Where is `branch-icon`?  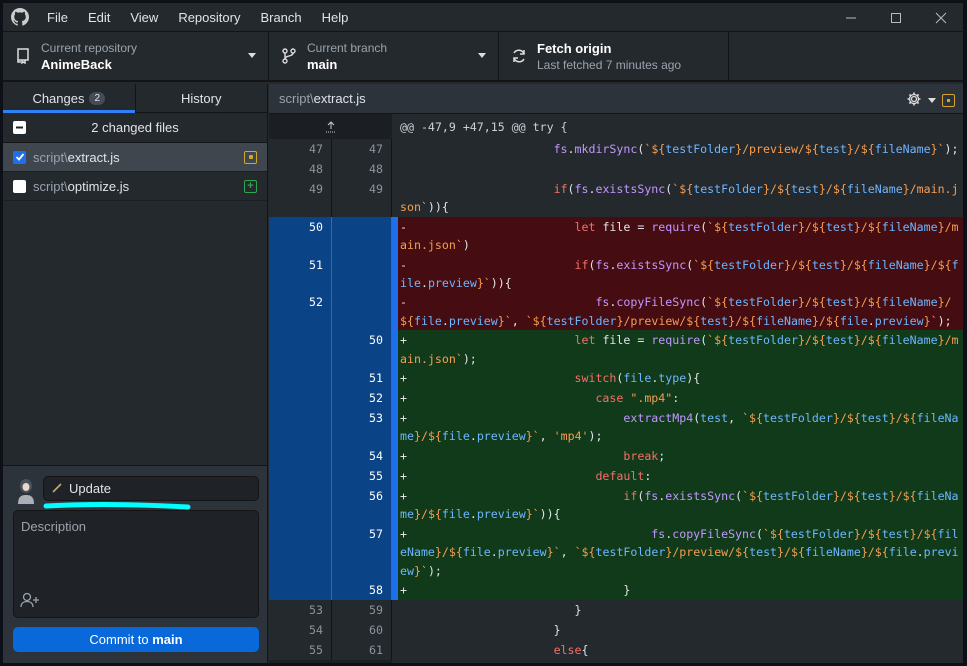 branch-icon is located at coordinates (289, 56).